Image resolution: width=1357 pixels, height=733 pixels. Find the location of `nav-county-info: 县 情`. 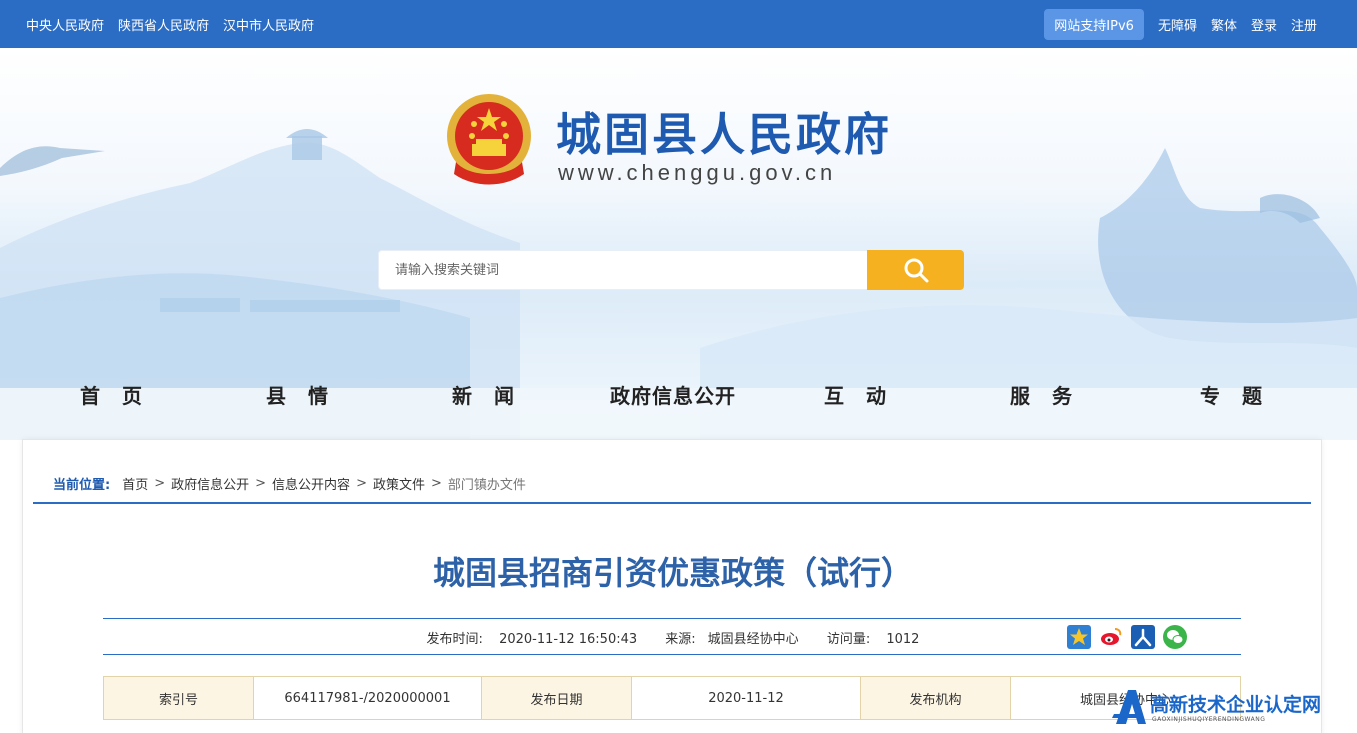

nav-county-info: 县 情 is located at coordinates (297, 394).